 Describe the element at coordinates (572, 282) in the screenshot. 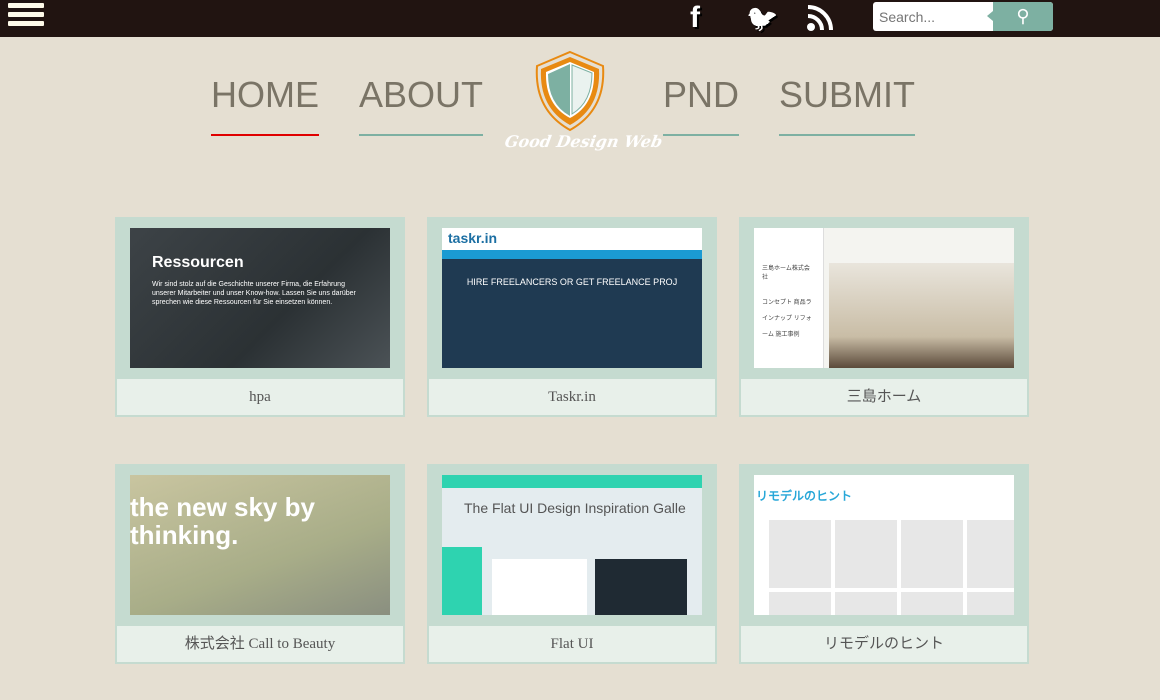

I see `thumb-text: HIRE FREELANCERS OR GET FREELANCE PROJ` at that location.